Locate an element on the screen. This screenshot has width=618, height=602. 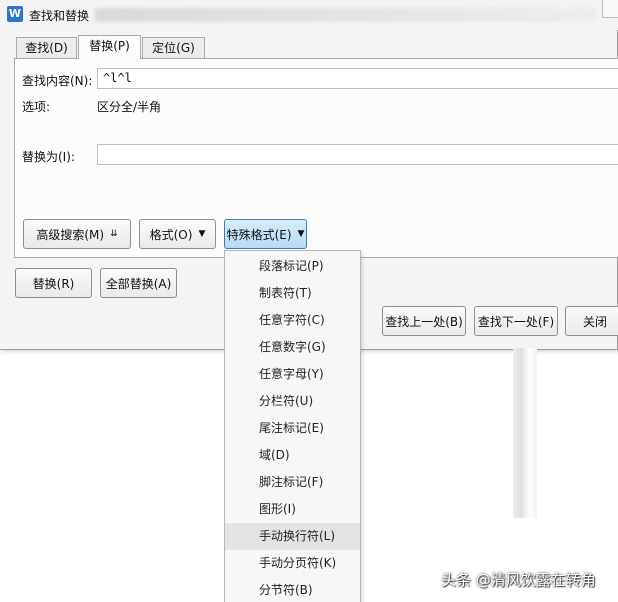
menu-item-footnote-mark: 脚注标记(F) is located at coordinates (292, 482).